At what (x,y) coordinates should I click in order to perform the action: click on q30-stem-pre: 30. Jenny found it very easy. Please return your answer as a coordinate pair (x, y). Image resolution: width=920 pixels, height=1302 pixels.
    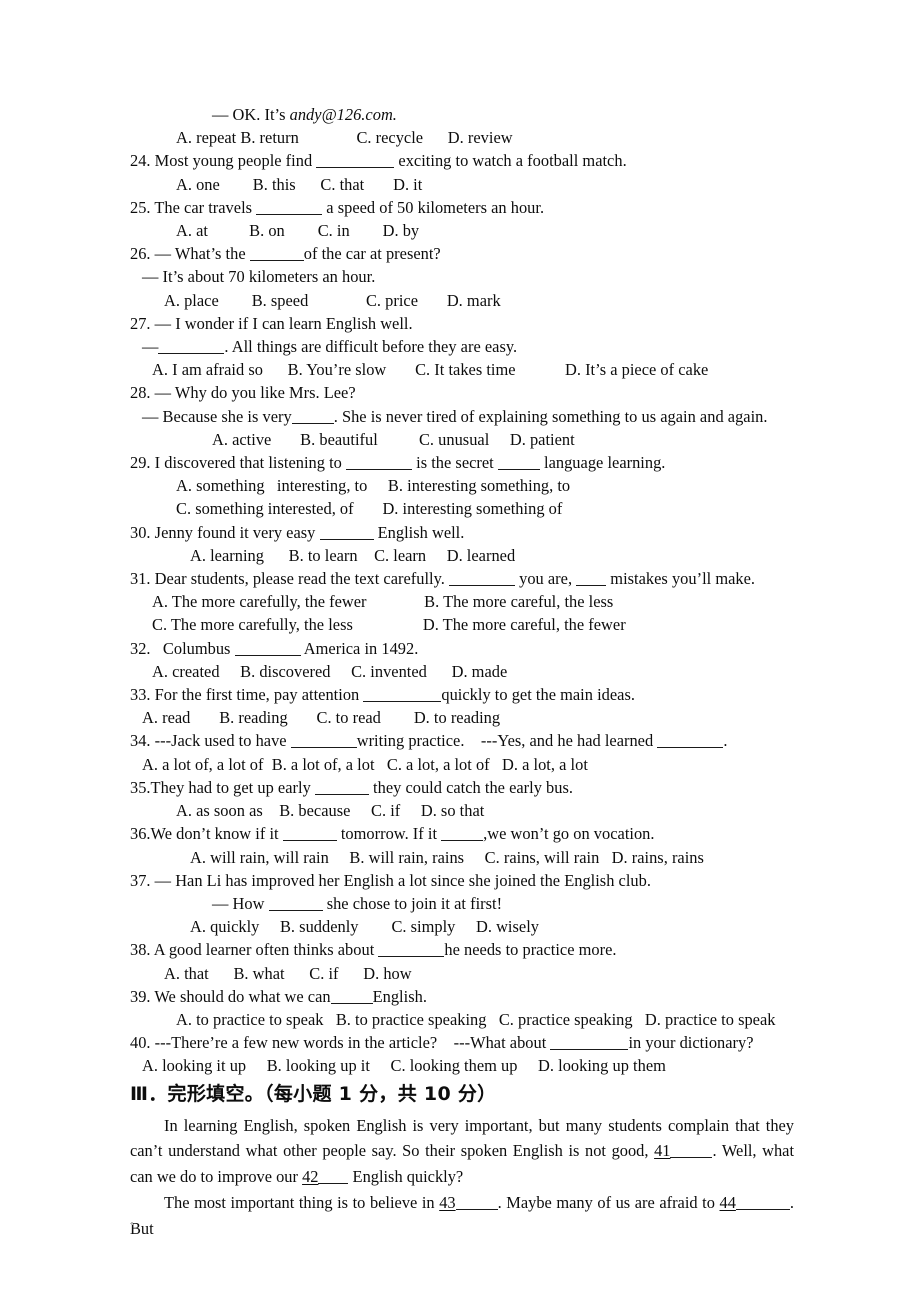
    Looking at the image, I should click on (225, 532).